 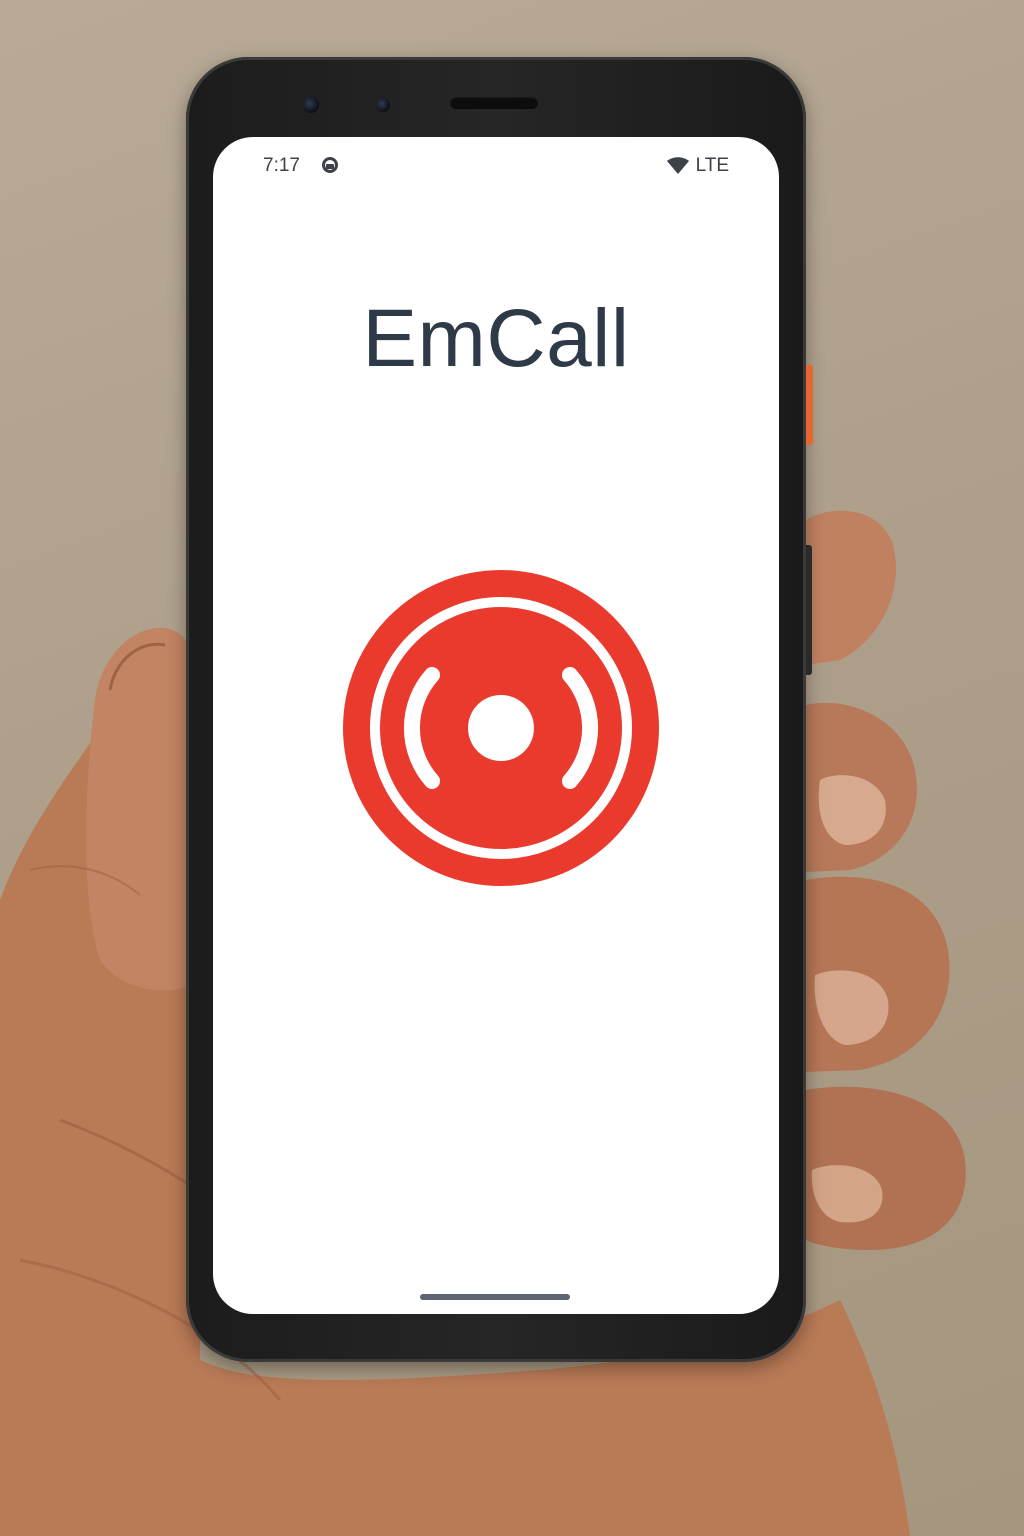 What do you see at coordinates (494, 103) in the screenshot?
I see `earpiece-speaker` at bounding box center [494, 103].